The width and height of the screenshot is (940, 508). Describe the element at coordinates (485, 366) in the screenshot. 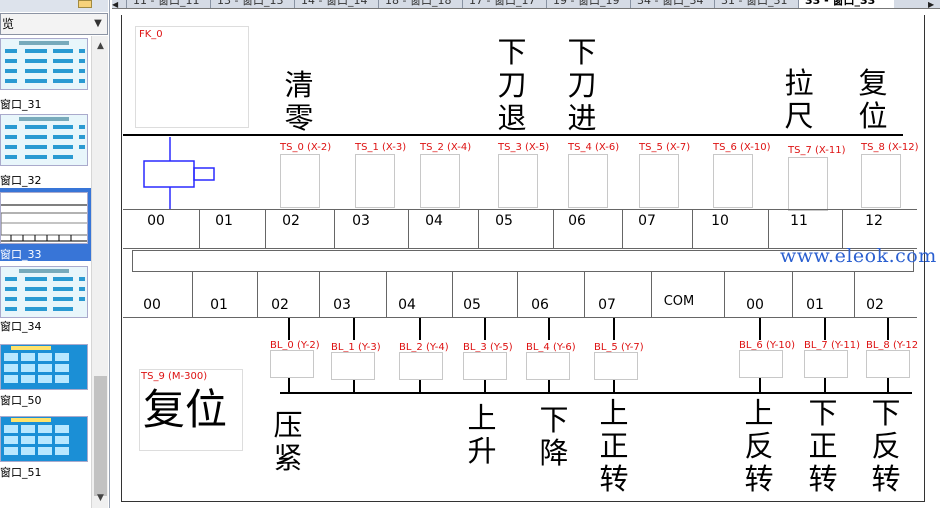

I see `lamp-indicator-bl3` at that location.